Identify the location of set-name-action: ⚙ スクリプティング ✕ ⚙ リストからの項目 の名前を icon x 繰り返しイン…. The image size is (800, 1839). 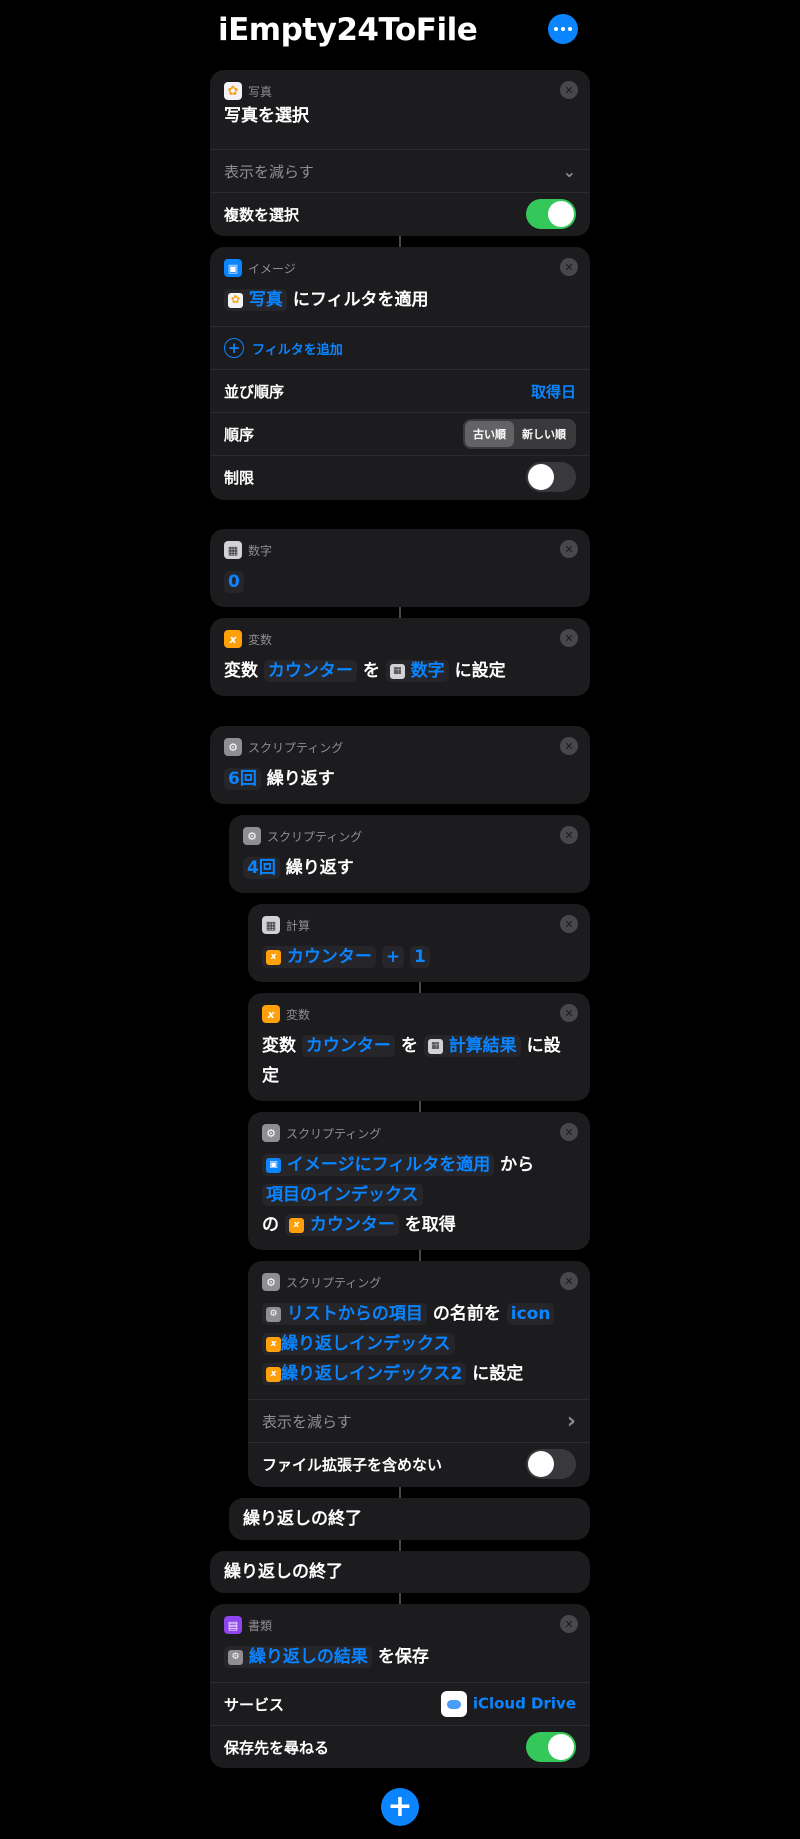
(419, 1374).